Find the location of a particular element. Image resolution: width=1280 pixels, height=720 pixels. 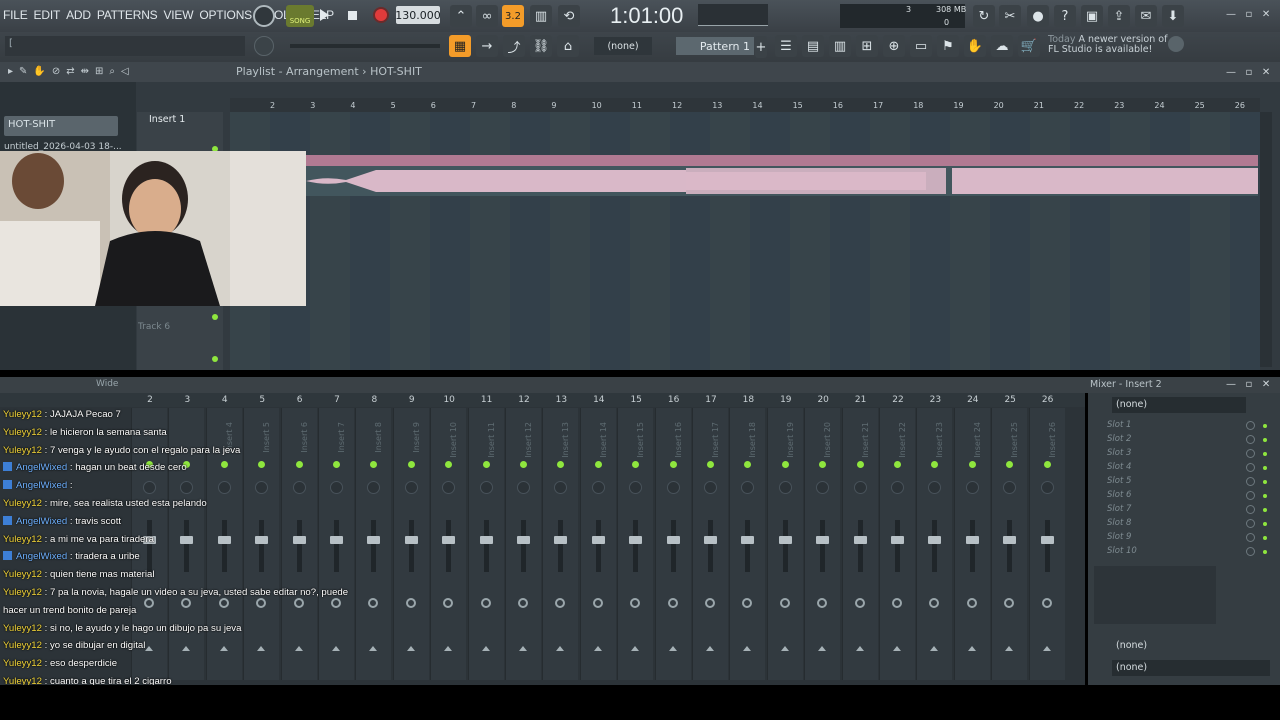

browser-icon: ▥ is located at coordinates (840, 46).